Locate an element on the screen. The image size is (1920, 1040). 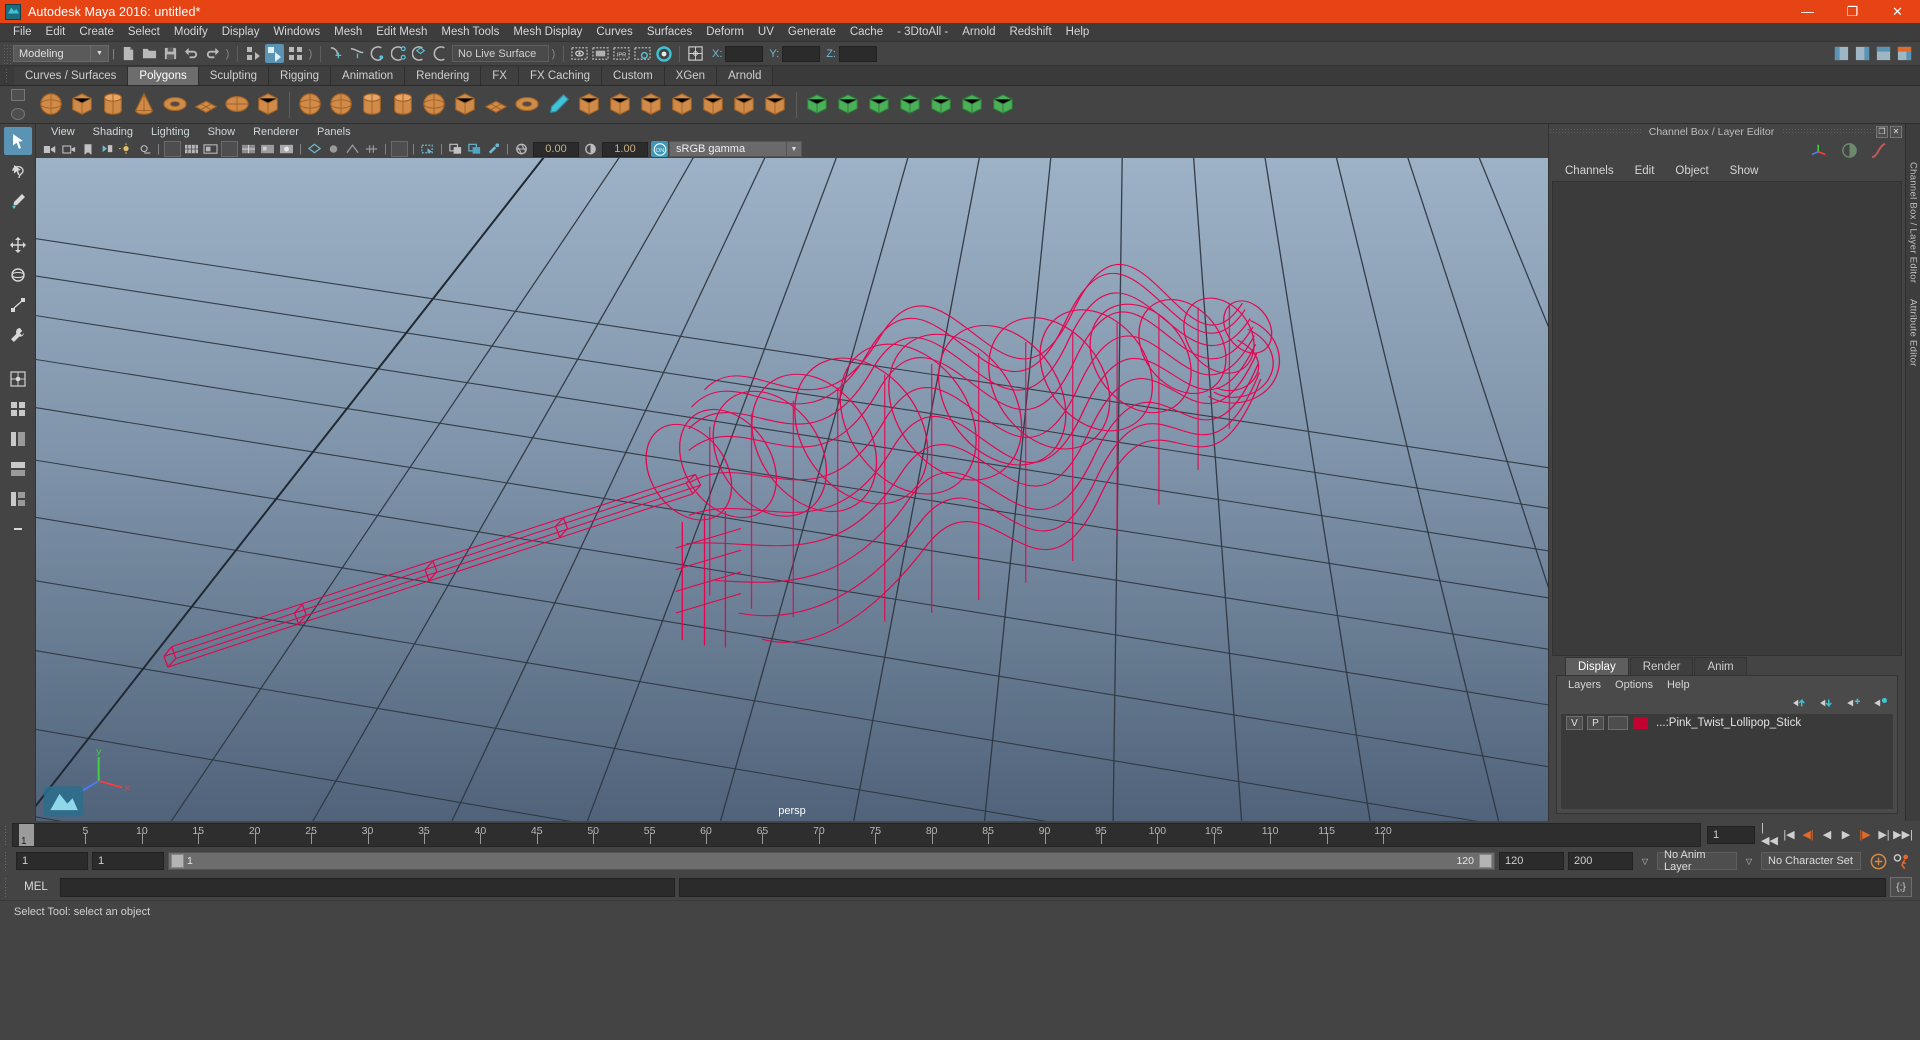
undo-icon is located at coordinates (191, 53).